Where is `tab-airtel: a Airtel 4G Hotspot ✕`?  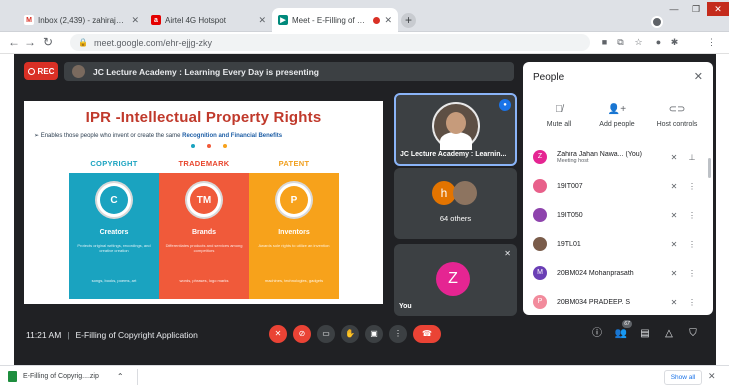 tab-airtel: a Airtel 4G Hotspot ✕ is located at coordinates (208, 20).